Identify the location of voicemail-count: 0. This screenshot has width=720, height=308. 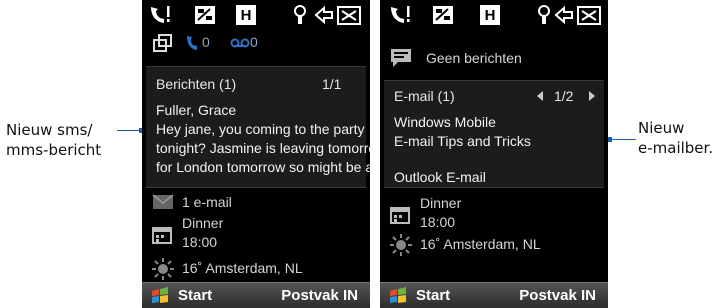
(254, 42).